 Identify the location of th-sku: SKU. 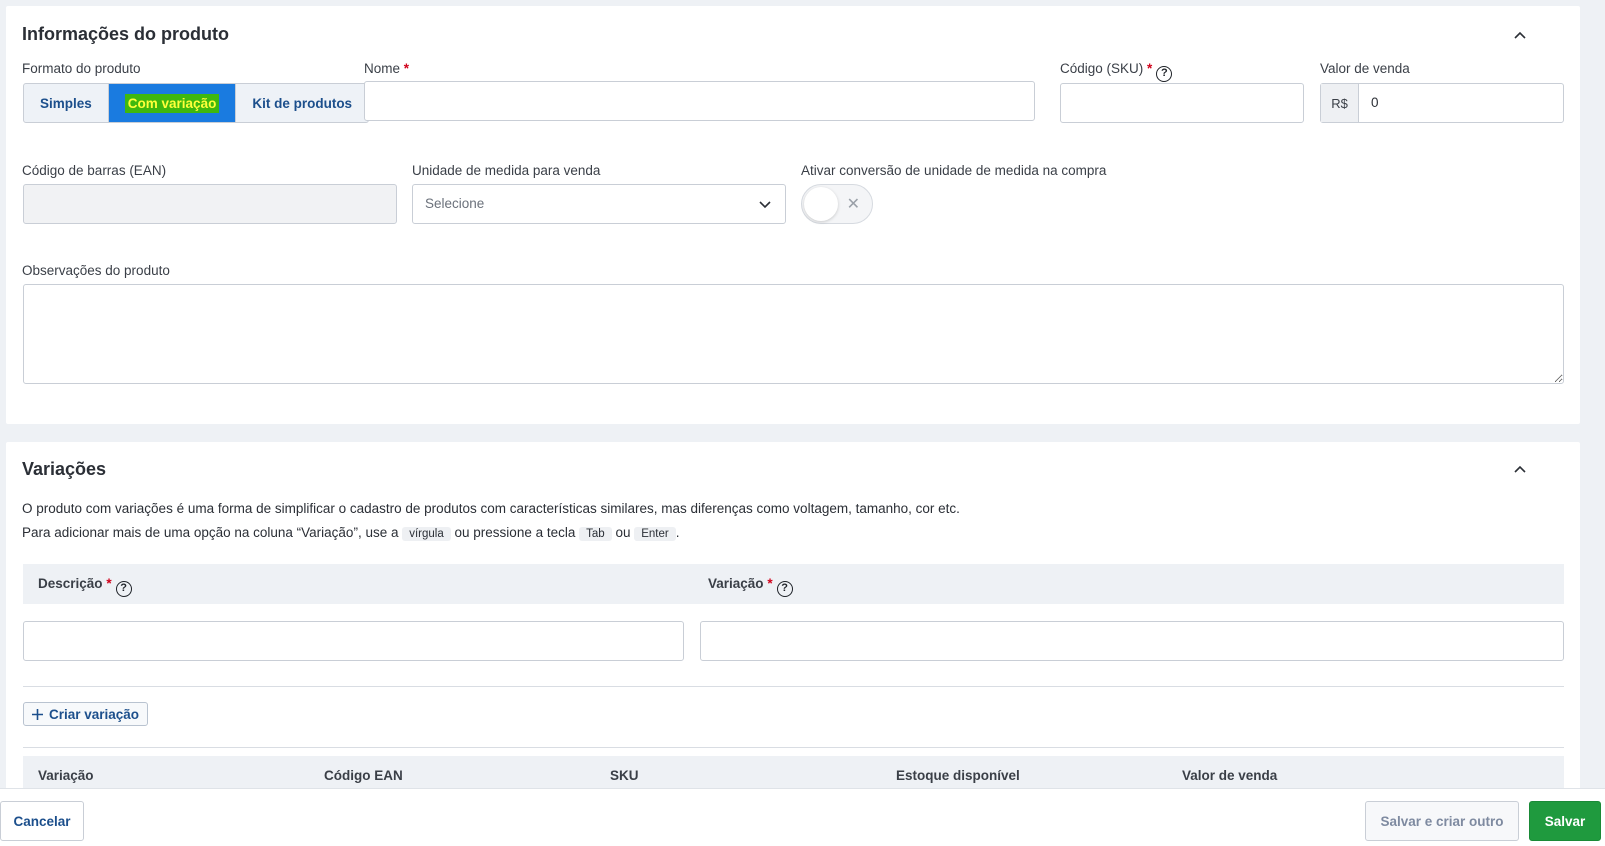
(624, 775).